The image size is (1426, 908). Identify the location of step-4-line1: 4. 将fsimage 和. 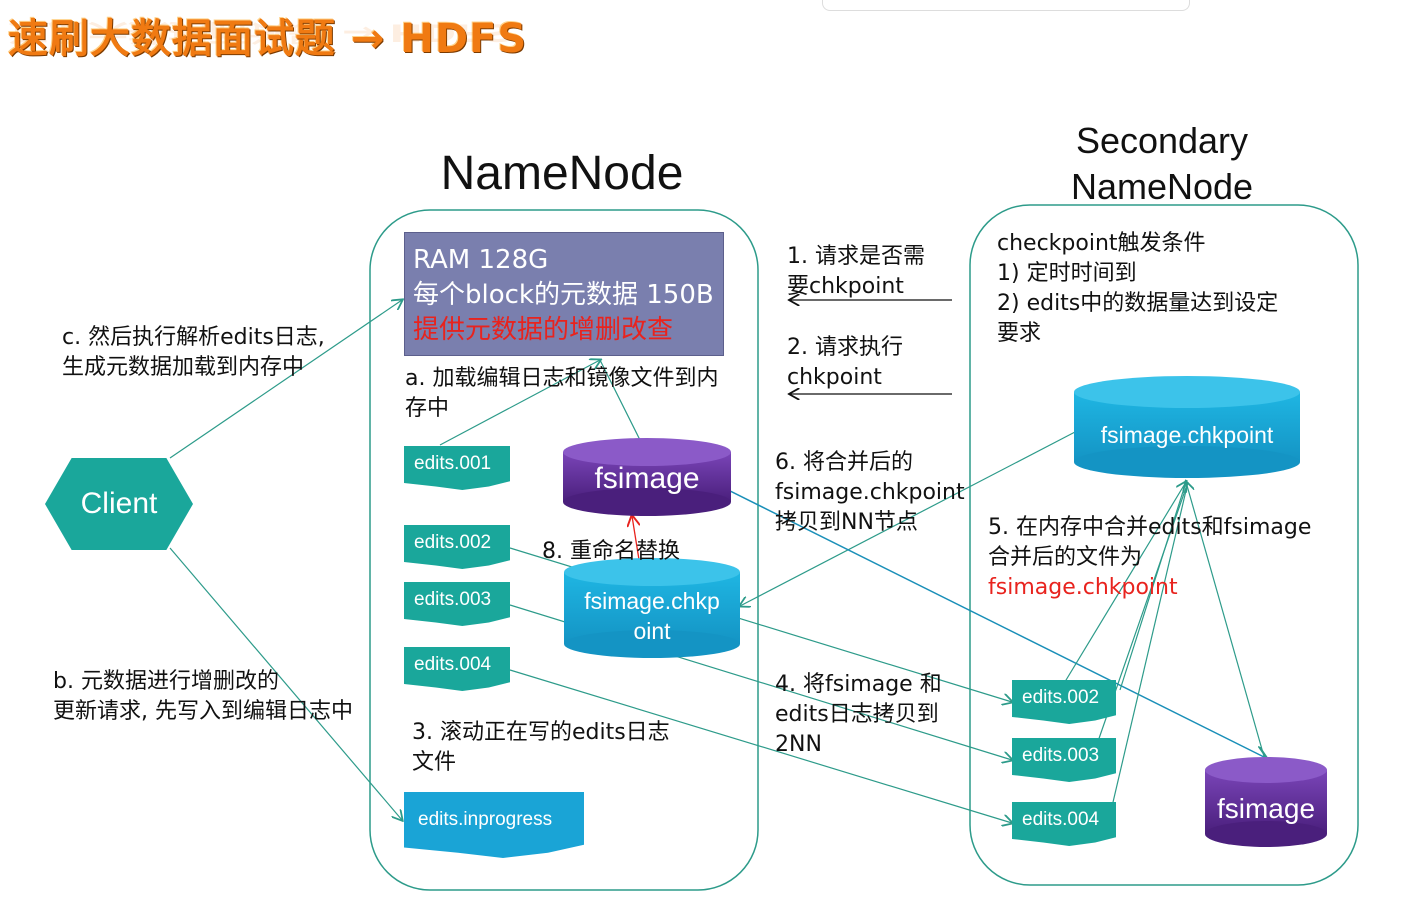
(858, 684).